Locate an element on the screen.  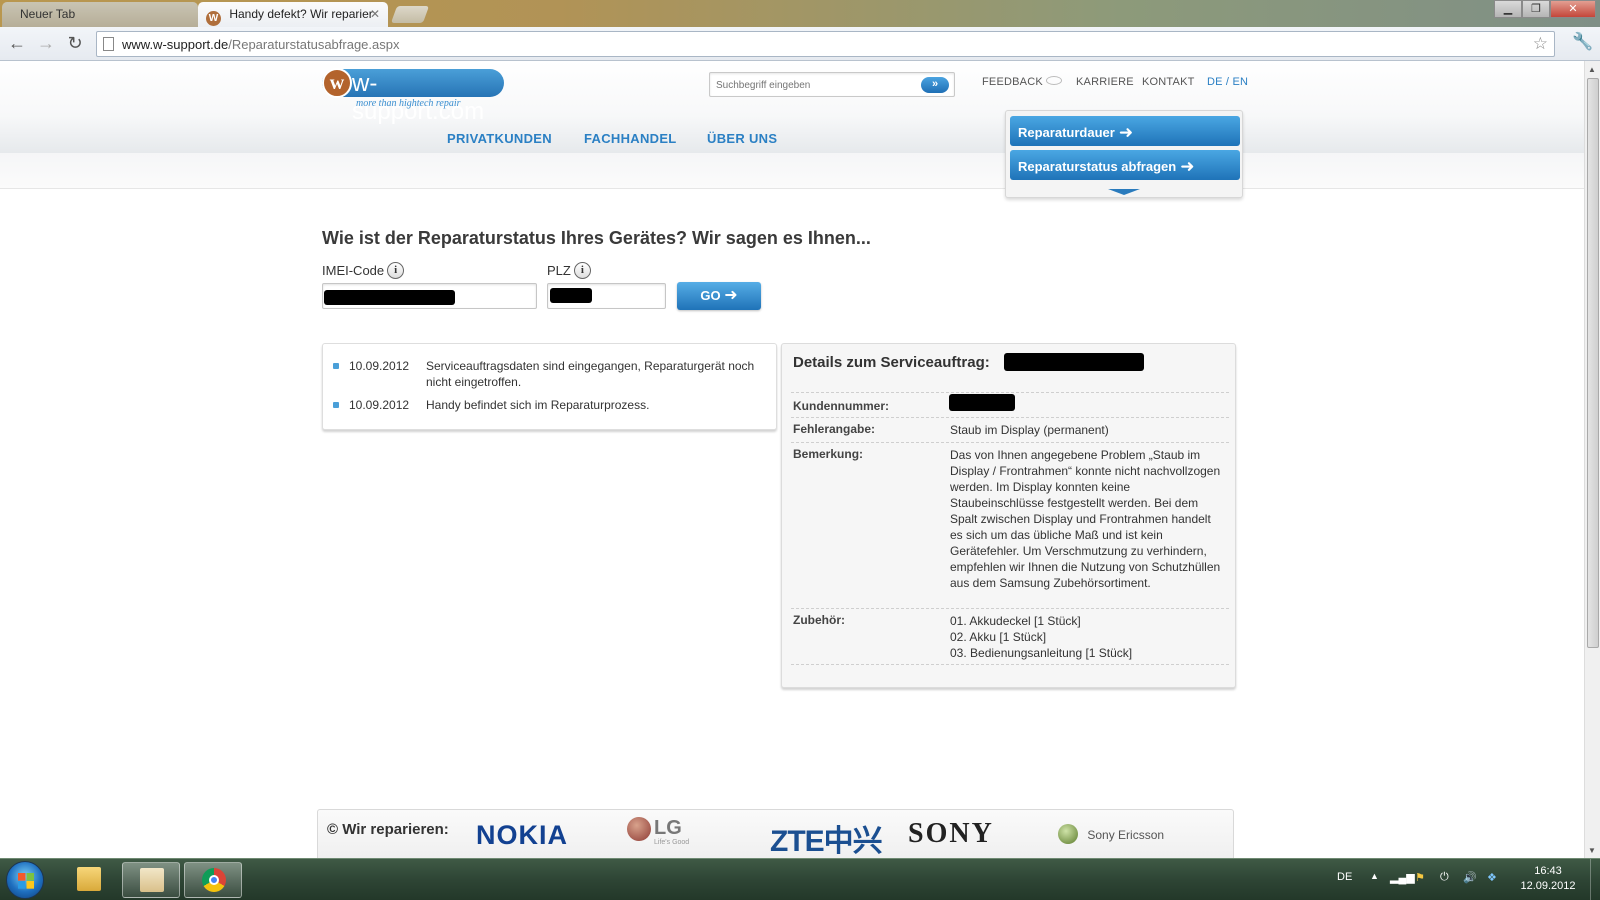
reparaturstatus-button: Reparaturstatus abfragen ➜ is located at coordinates (1125, 165).